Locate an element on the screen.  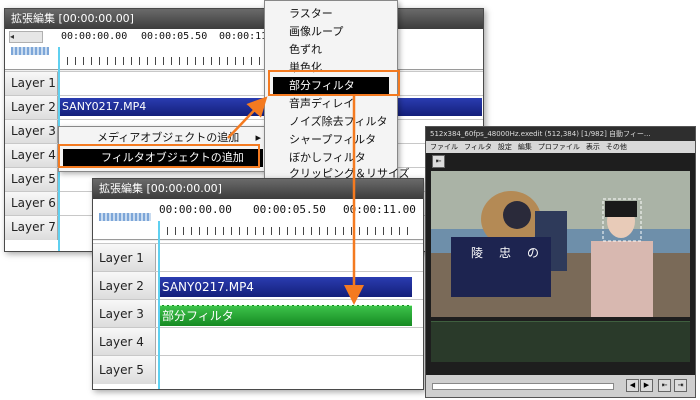
playhead is located at coordinates (159, 305).